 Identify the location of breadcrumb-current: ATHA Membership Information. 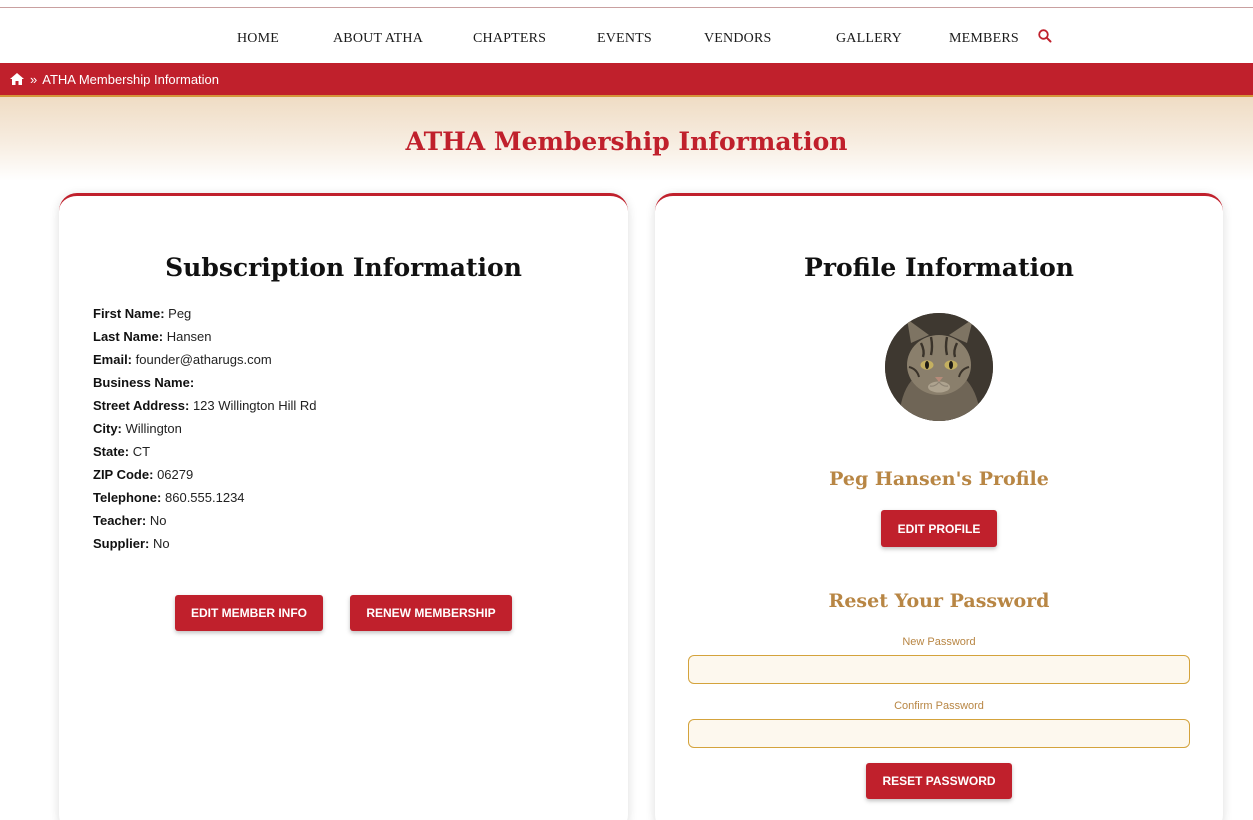
(131, 79).